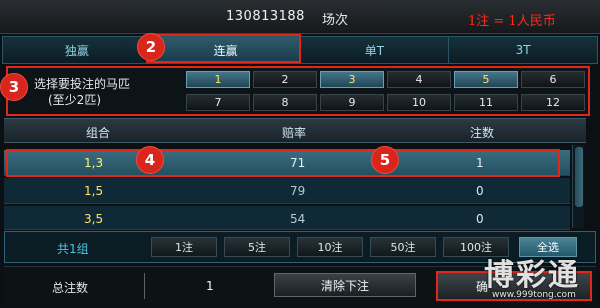 This screenshot has height=308, width=600. Describe the element at coordinates (298, 219) in the screenshot. I see `odds-cell: 54` at that location.